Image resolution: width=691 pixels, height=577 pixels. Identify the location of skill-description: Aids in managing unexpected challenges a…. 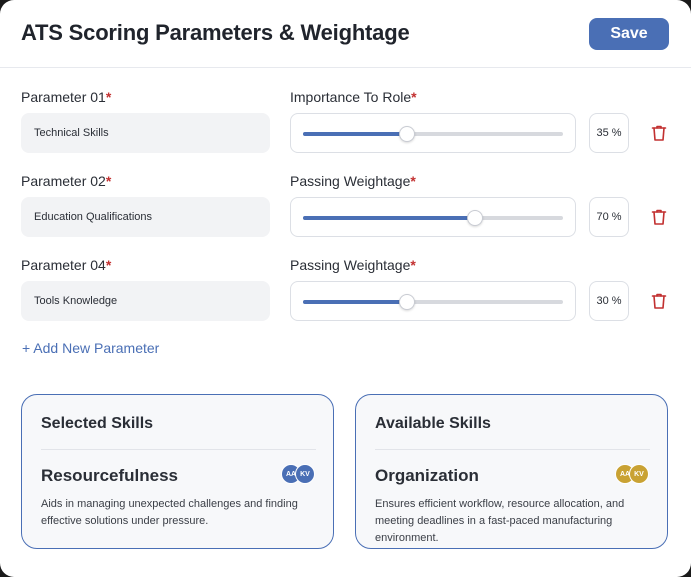
(169, 512).